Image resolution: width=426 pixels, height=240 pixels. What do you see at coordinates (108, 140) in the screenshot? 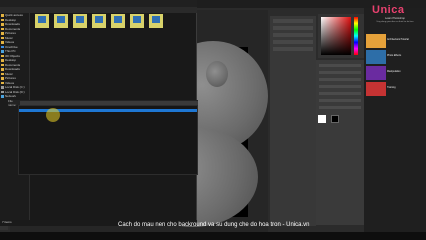
I see `autocomplete-list` at bounding box center [108, 140].